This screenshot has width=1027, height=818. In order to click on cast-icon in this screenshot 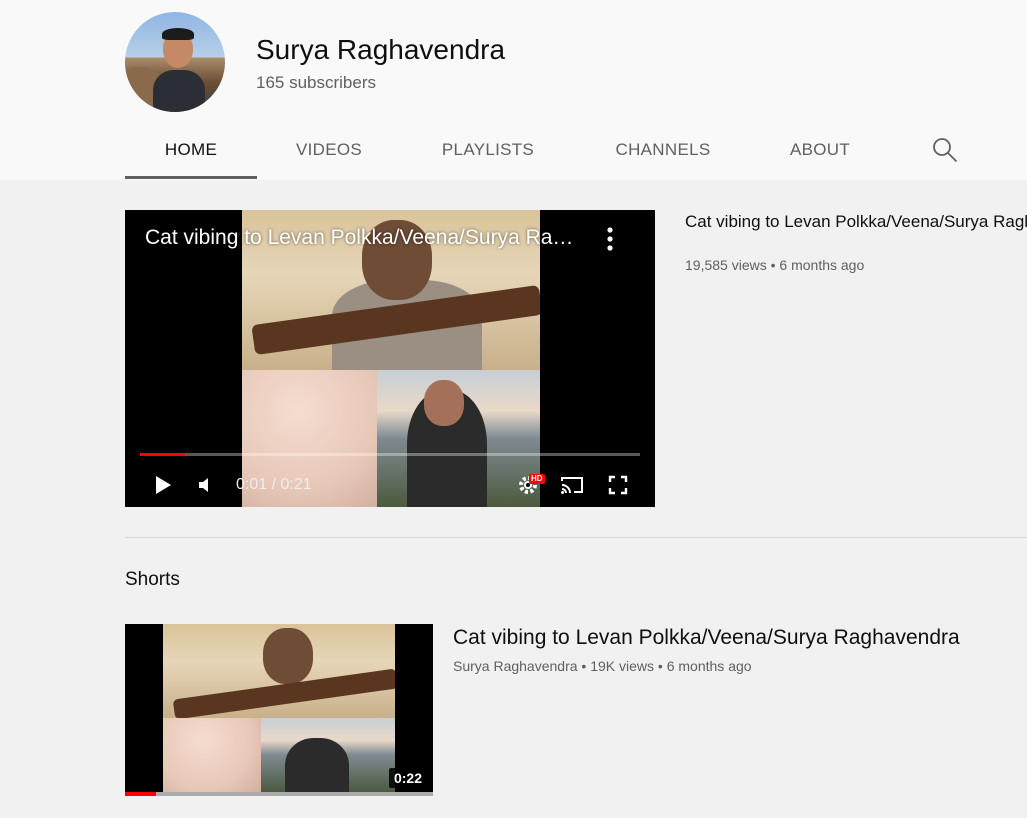, I will do `click(572, 485)`.